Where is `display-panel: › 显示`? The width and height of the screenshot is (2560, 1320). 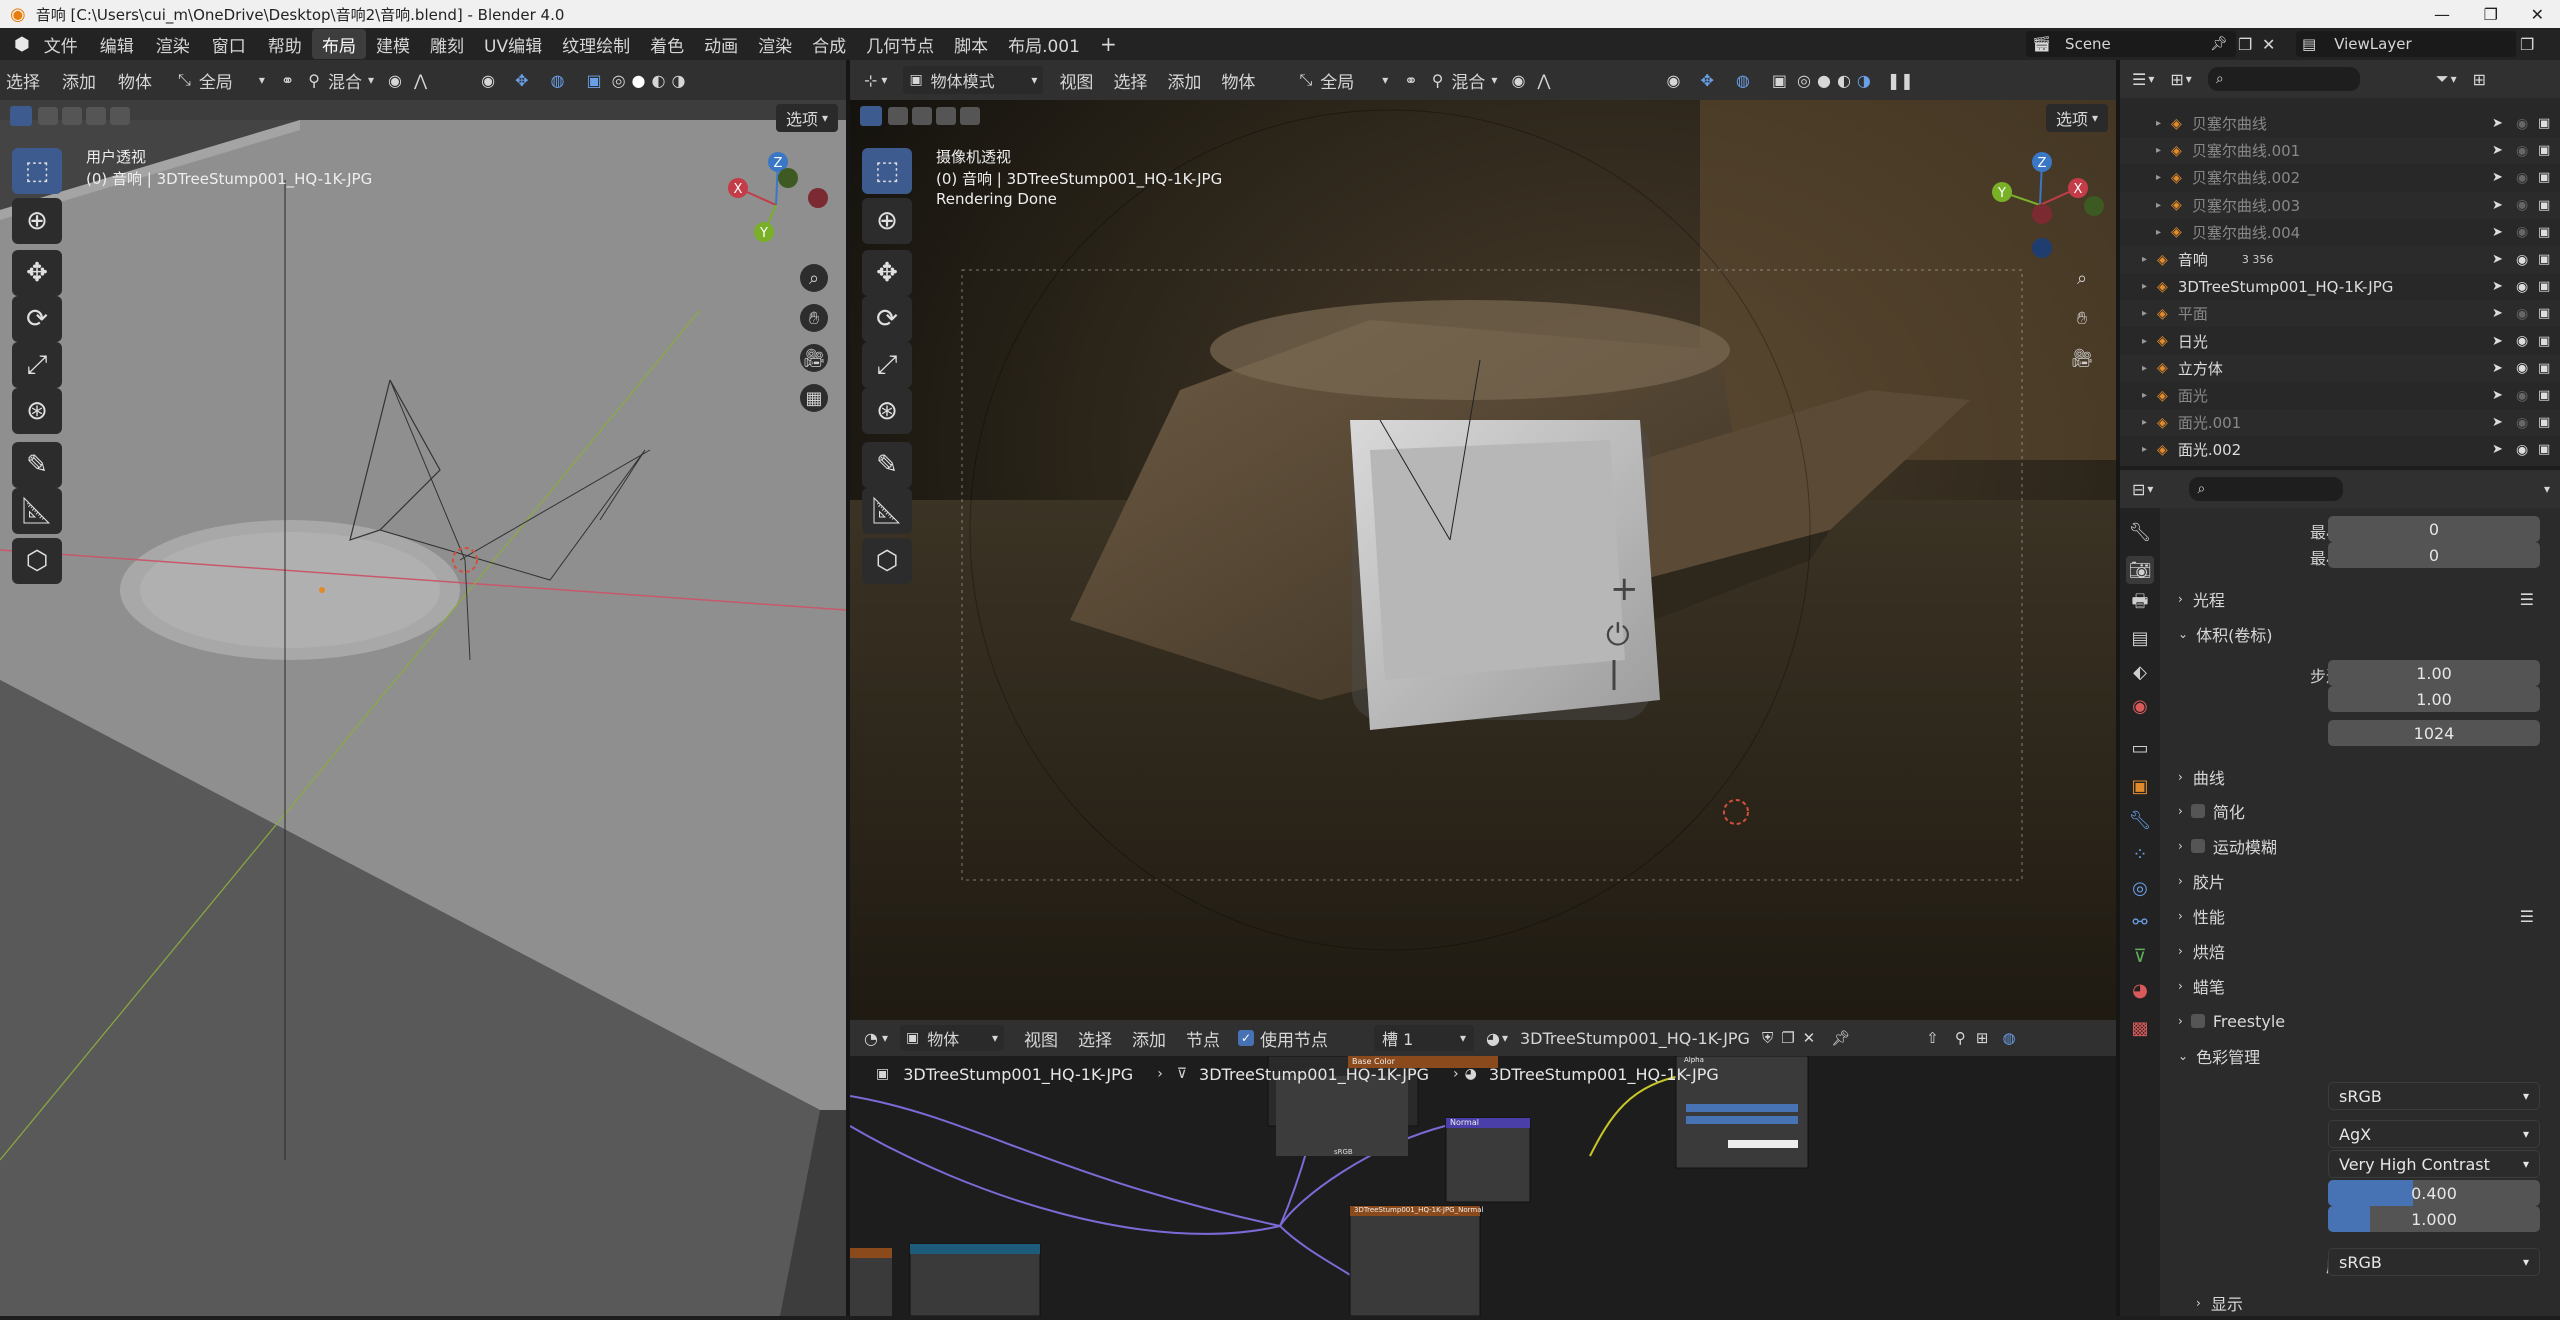 display-panel: › 显示 is located at coordinates (2378, 1303).